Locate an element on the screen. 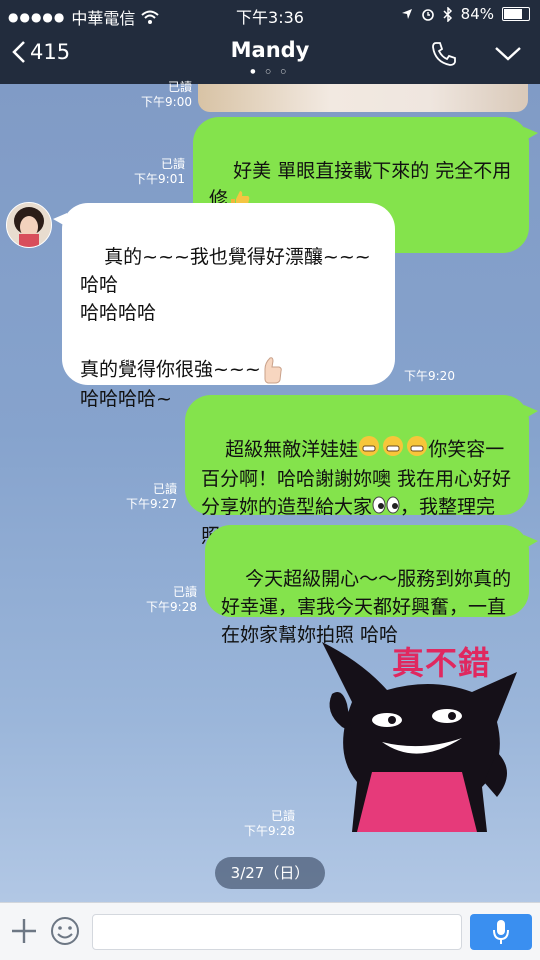  location-icon is located at coordinates (406, 14).